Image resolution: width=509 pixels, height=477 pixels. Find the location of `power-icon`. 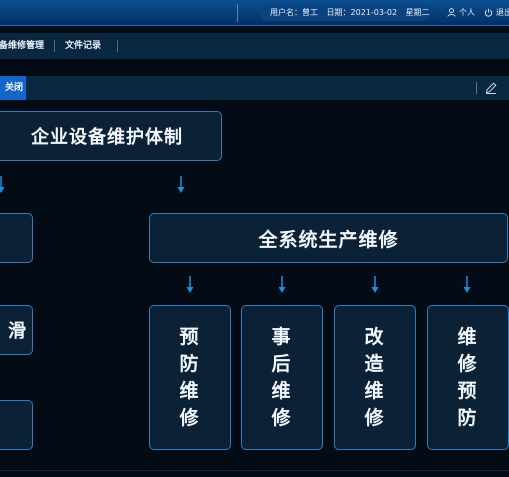

power-icon is located at coordinates (488, 12).